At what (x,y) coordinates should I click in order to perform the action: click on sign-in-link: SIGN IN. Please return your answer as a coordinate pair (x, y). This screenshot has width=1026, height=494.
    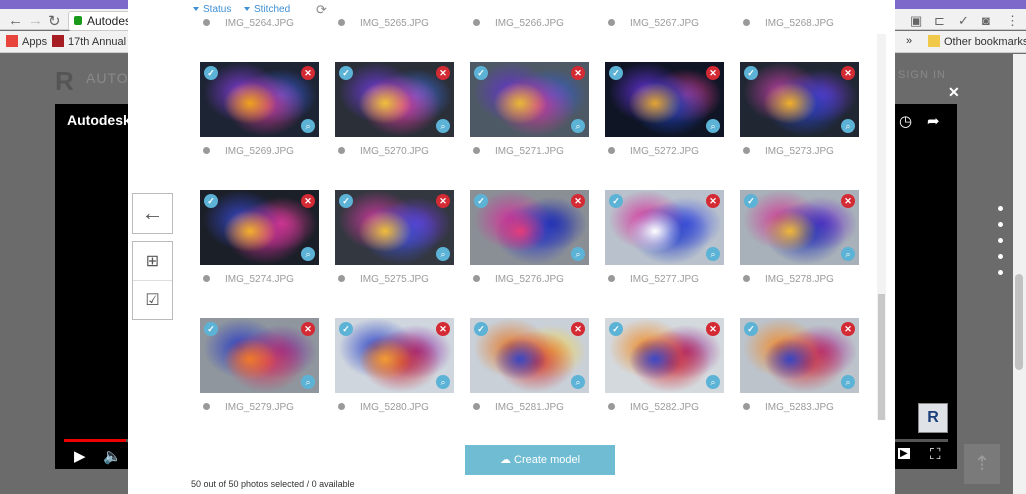
    Looking at the image, I should click on (922, 75).